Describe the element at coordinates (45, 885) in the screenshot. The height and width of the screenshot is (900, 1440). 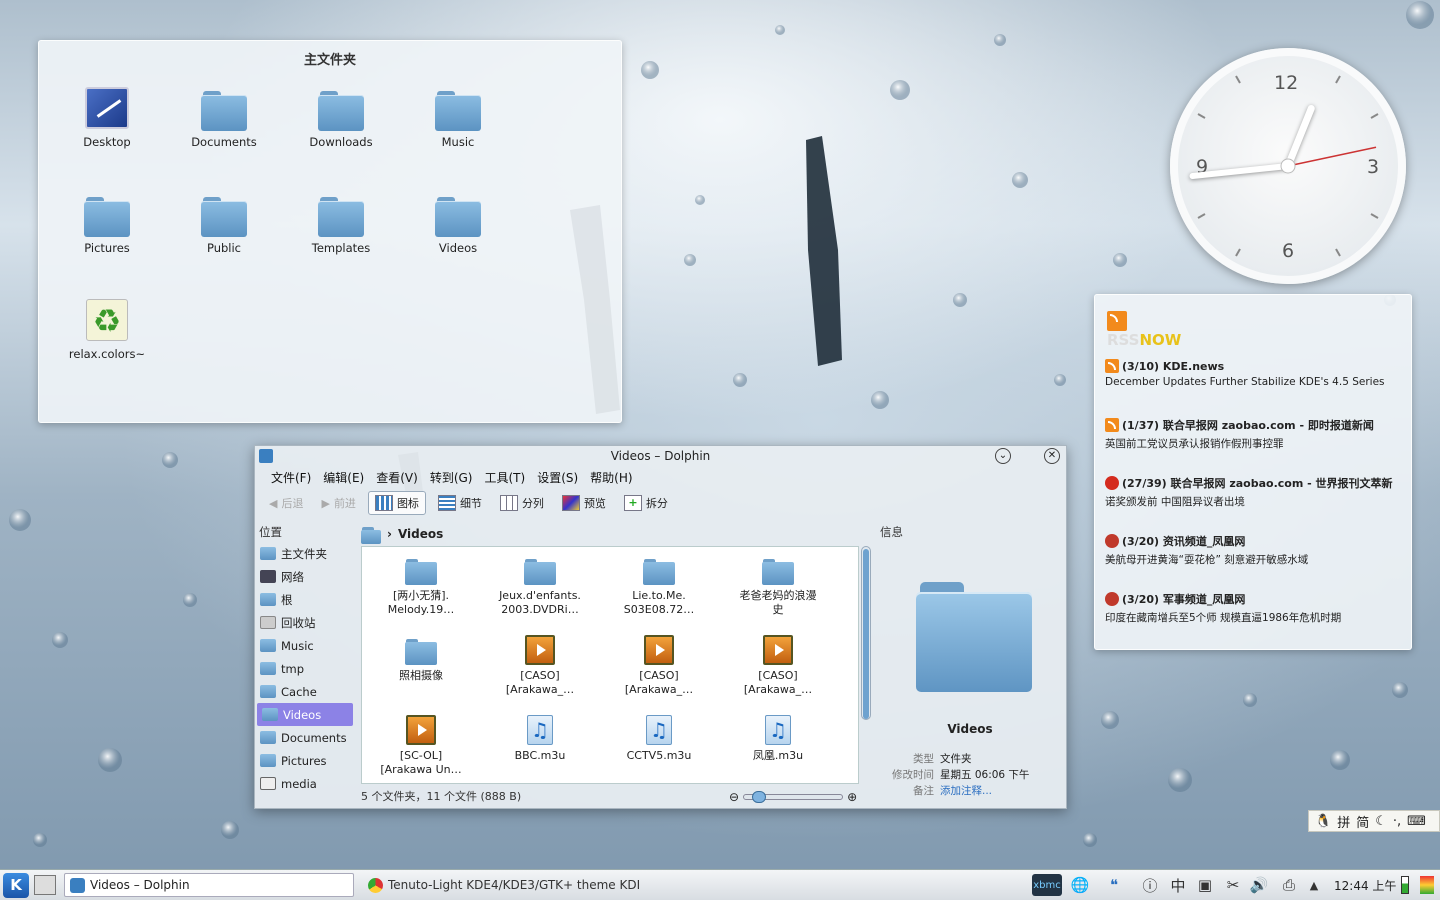
I see `show-desktop-button` at that location.